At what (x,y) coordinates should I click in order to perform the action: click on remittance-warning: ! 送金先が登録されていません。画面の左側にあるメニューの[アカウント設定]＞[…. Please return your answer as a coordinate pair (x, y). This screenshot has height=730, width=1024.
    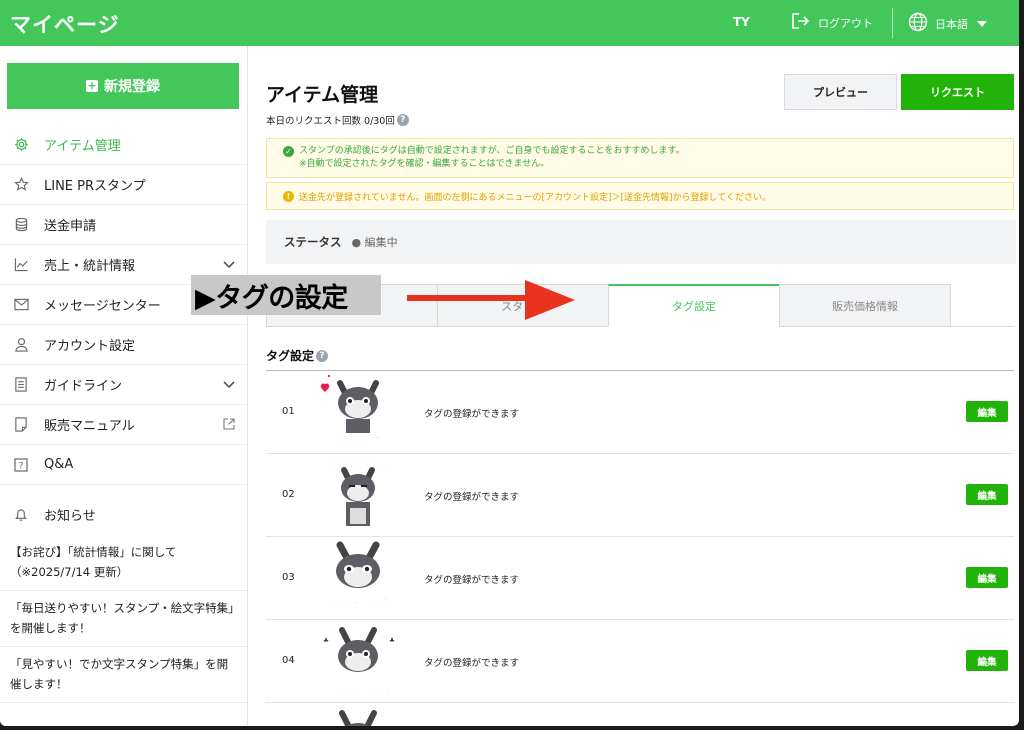
    Looking at the image, I should click on (640, 196).